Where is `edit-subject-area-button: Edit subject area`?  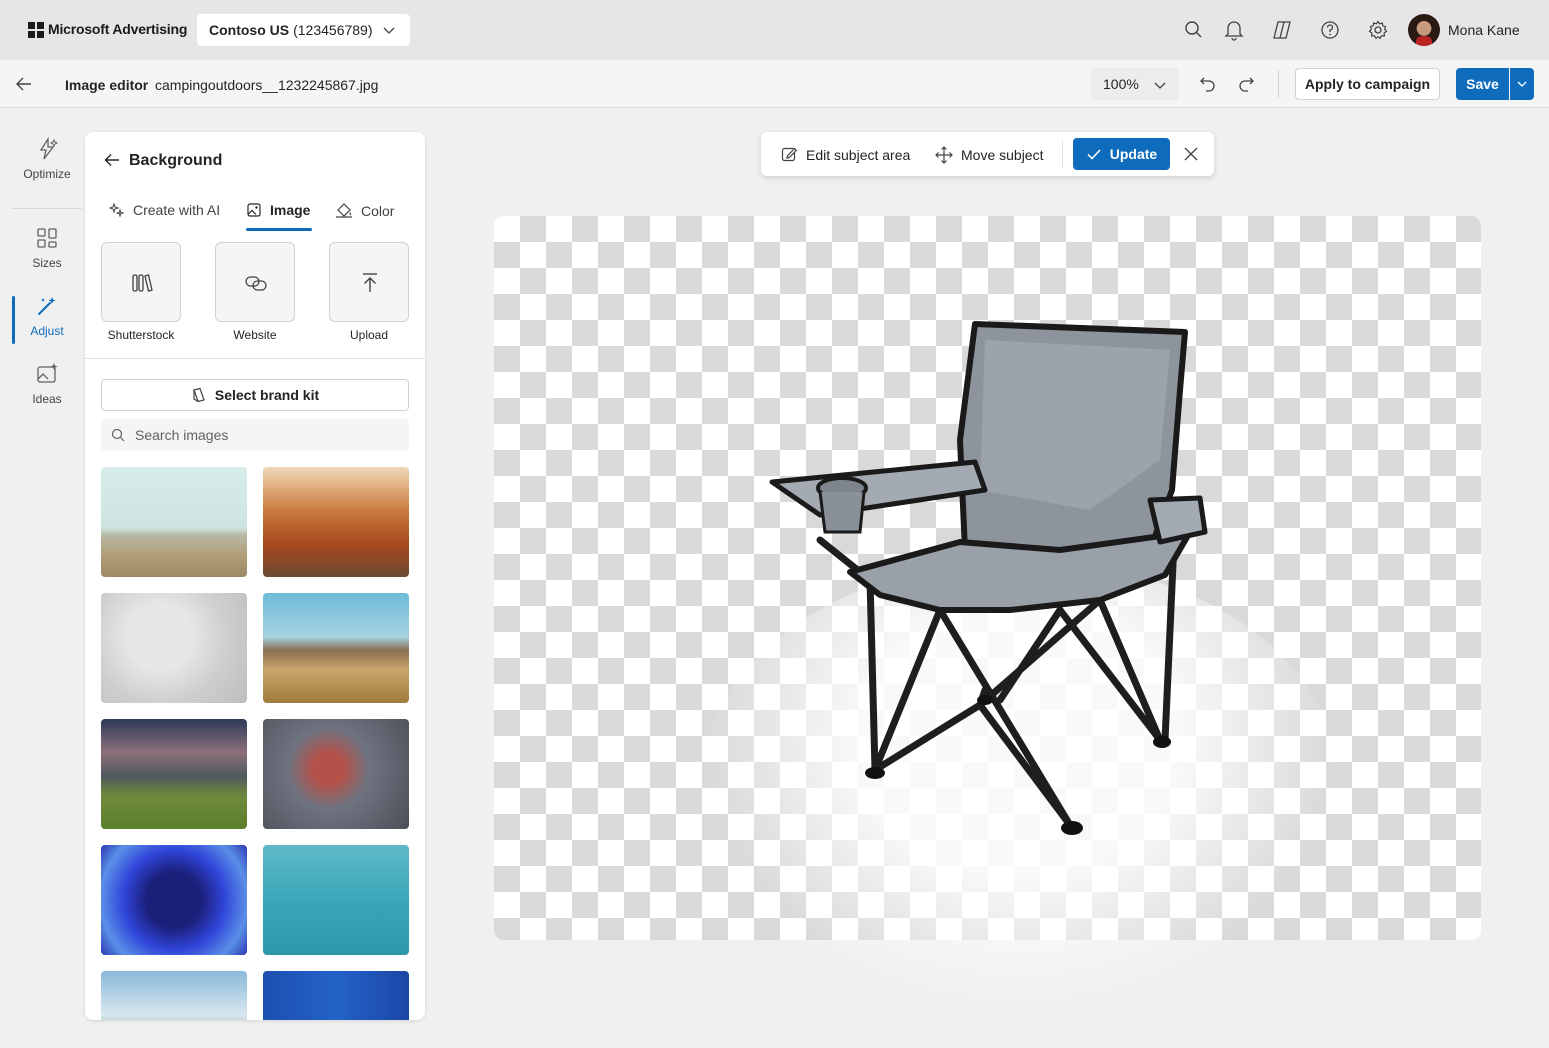 edit-subject-area-button: Edit subject area is located at coordinates (845, 154).